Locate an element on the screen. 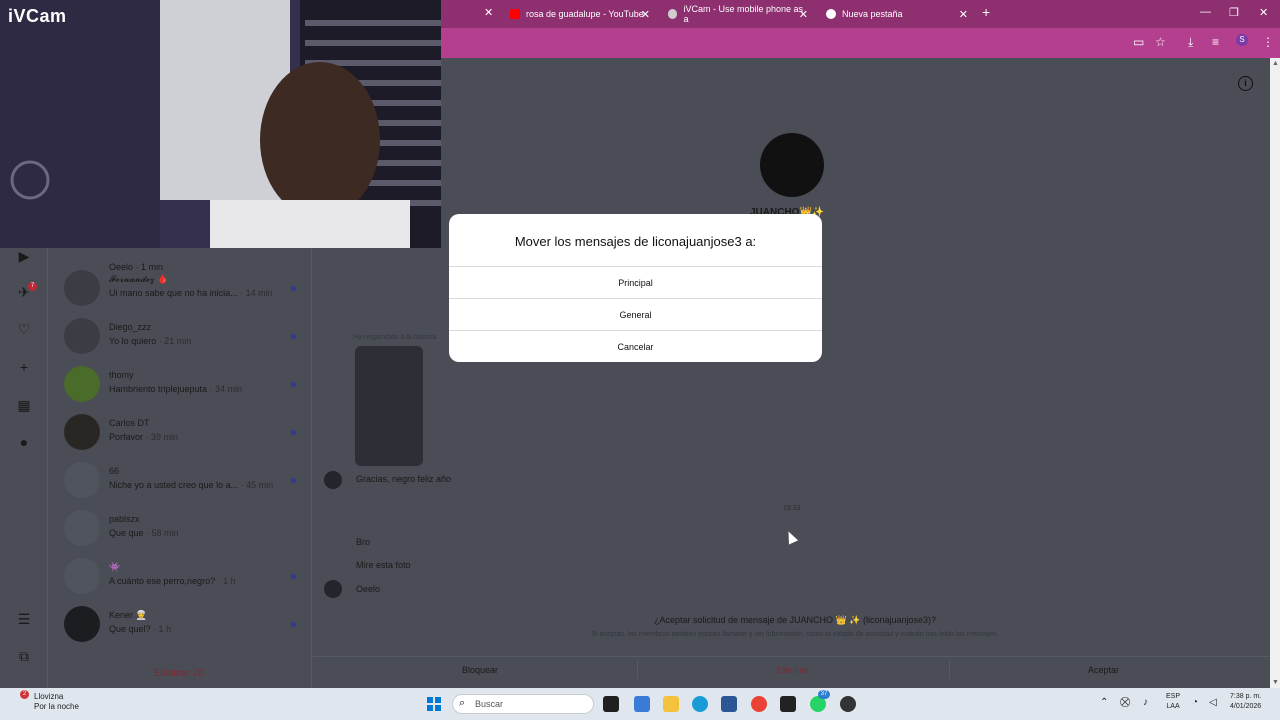 The width and height of the screenshot is (1280, 720). delete-all-requests-button: Eliminar 20 is located at coordinates (179, 673).